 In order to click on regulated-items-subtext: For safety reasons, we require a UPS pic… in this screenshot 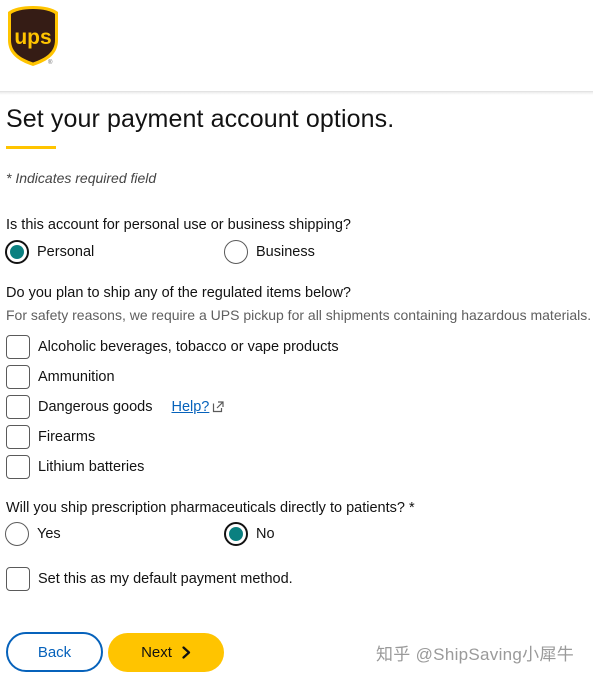, I will do `click(299, 315)`.